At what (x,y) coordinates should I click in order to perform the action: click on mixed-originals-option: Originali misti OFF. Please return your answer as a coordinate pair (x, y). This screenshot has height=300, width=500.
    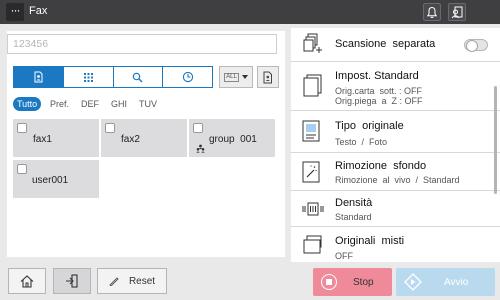
    Looking at the image, I should click on (395, 244).